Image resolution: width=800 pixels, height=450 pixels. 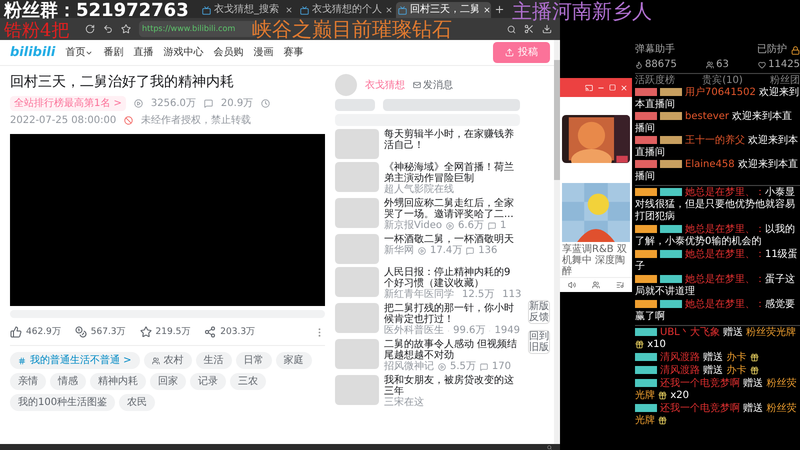 I want to click on recommended-title: 把二舅打残的那一针，你小时候肯定也打过！, so click(x=452, y=314).